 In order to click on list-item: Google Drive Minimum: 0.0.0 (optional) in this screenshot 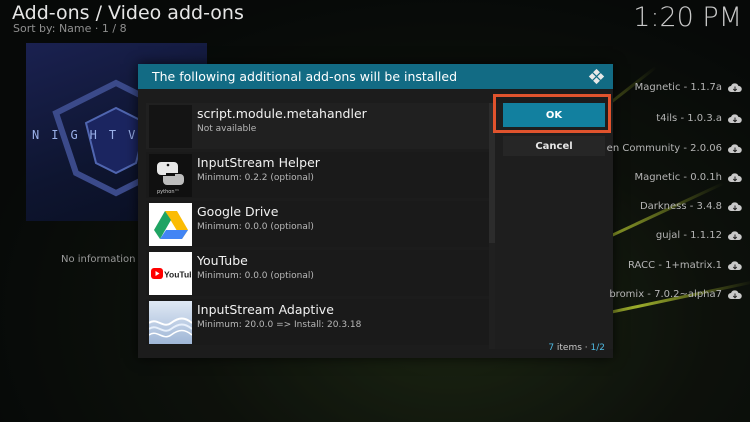, I will do `click(318, 224)`.